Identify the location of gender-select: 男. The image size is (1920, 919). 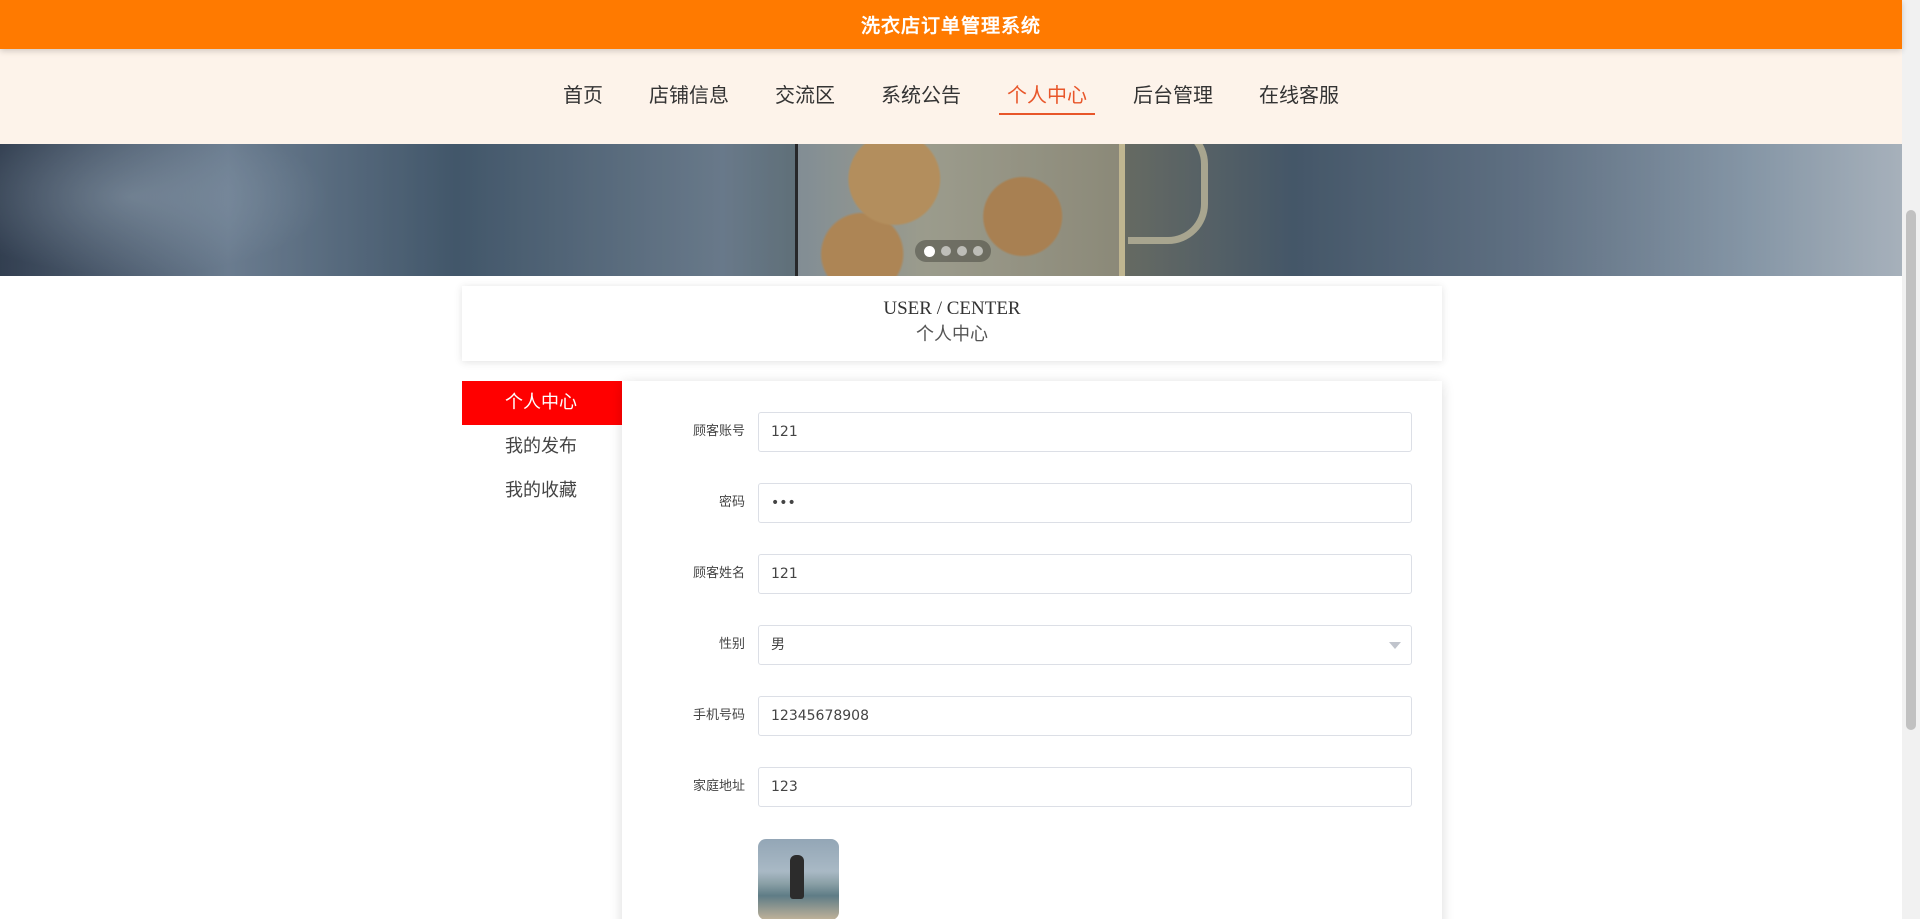
(1085, 645).